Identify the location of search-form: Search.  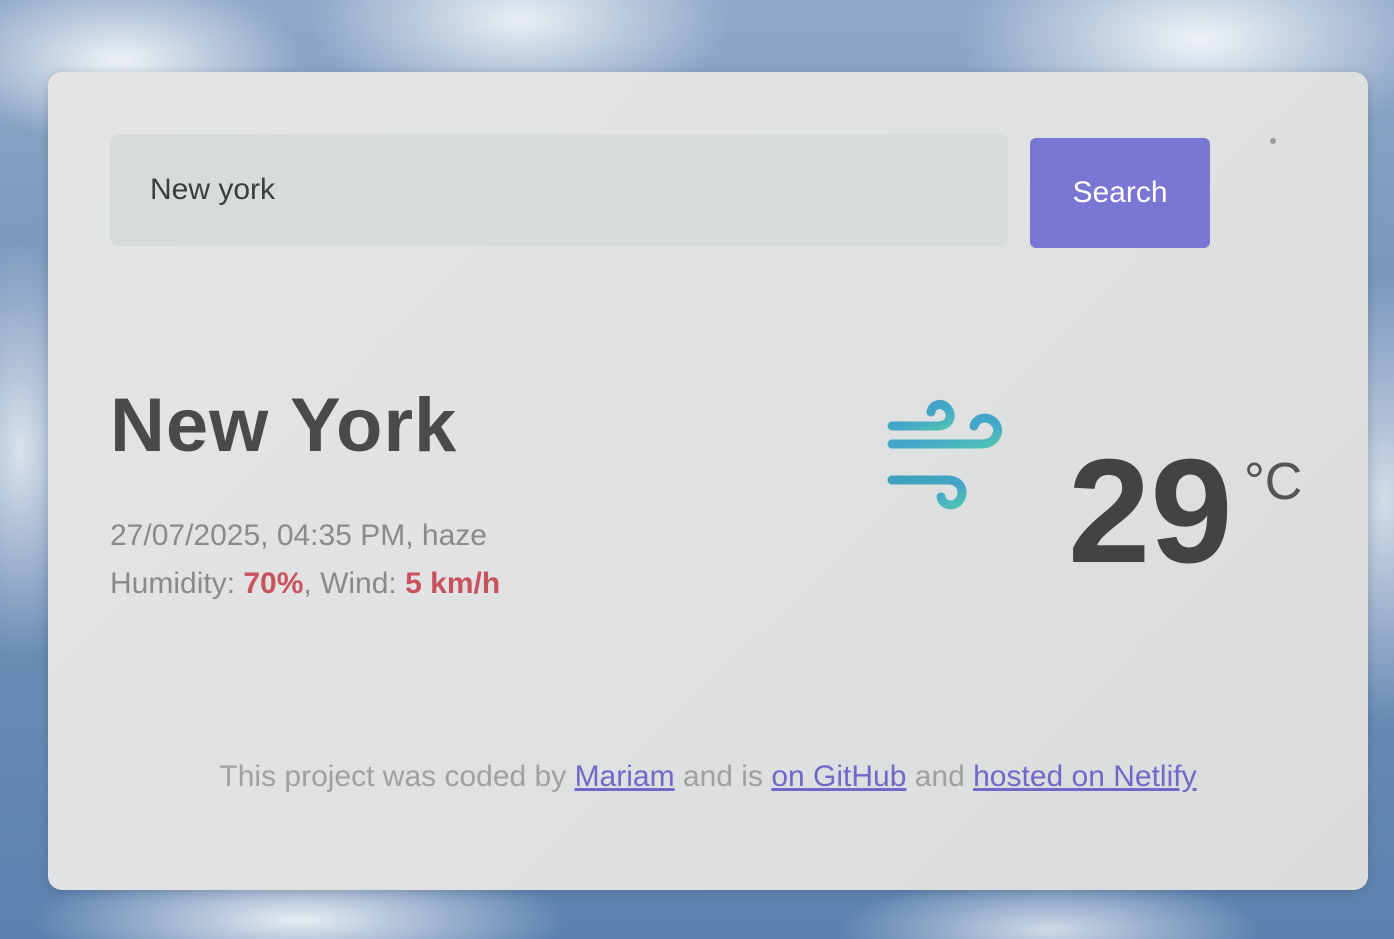
(660, 191).